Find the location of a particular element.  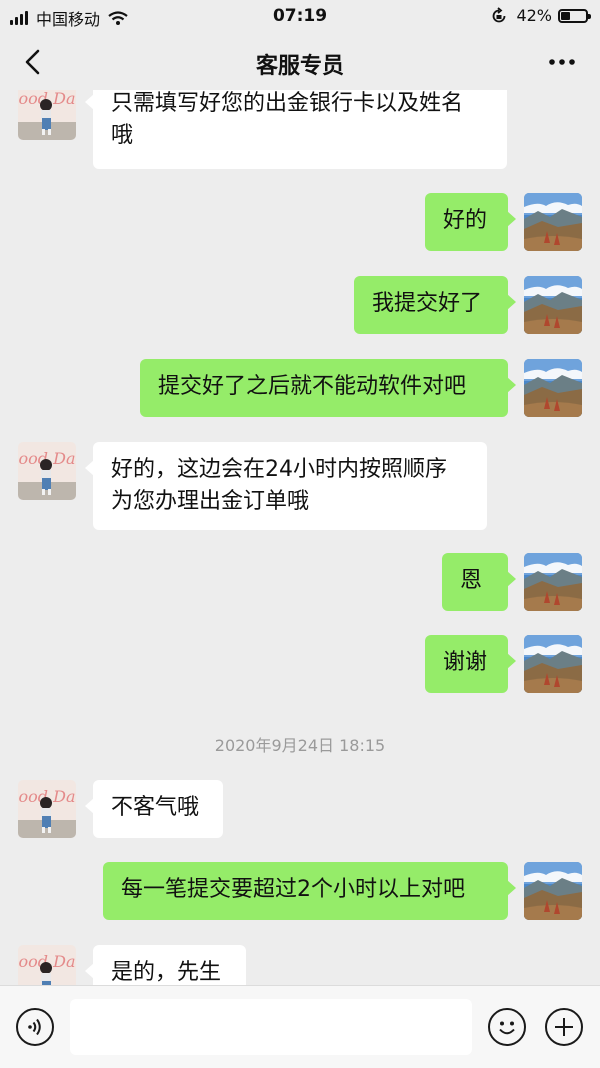

emoji-button is located at coordinates (507, 1027).